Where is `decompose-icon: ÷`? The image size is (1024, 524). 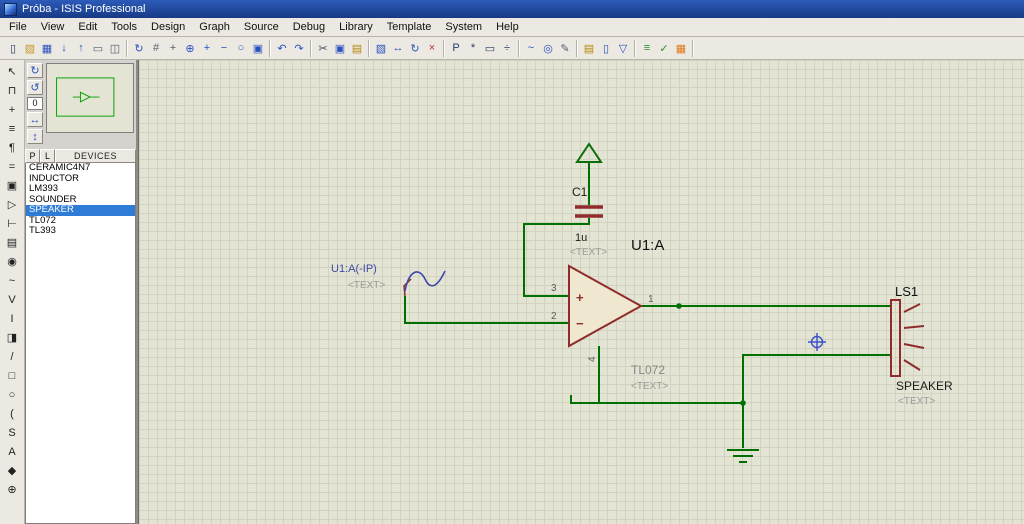
decompose-icon: ÷ is located at coordinates (507, 48).